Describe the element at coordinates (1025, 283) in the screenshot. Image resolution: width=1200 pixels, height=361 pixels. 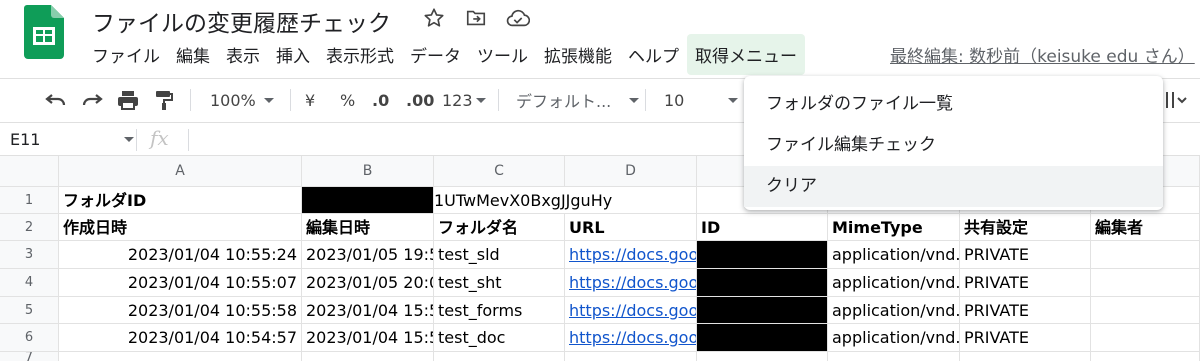
I see `cell-g4: PRIVATE` at that location.